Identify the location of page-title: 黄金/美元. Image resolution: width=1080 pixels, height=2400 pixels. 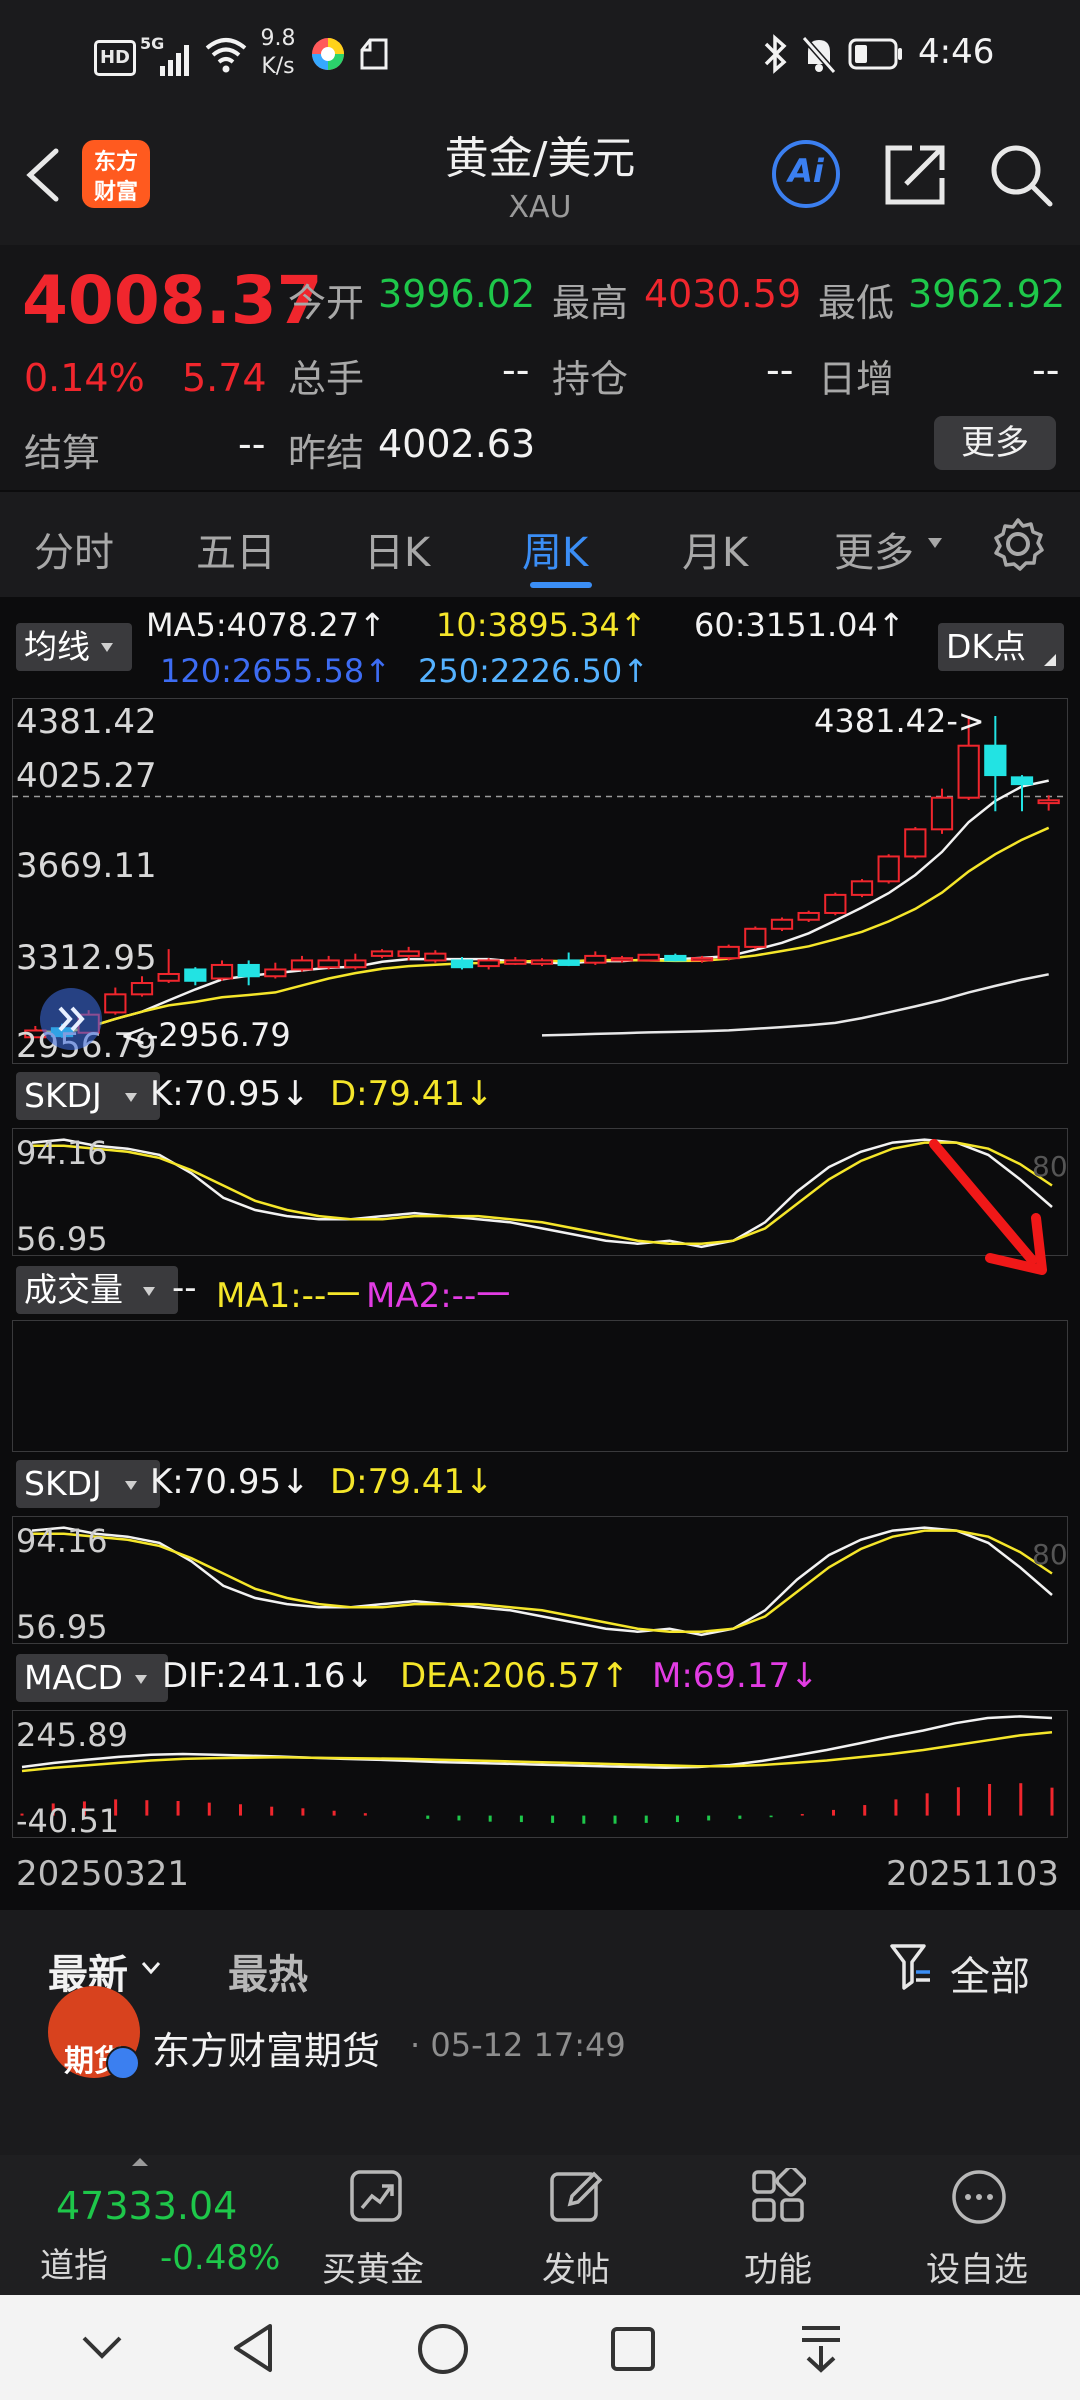
(540, 158).